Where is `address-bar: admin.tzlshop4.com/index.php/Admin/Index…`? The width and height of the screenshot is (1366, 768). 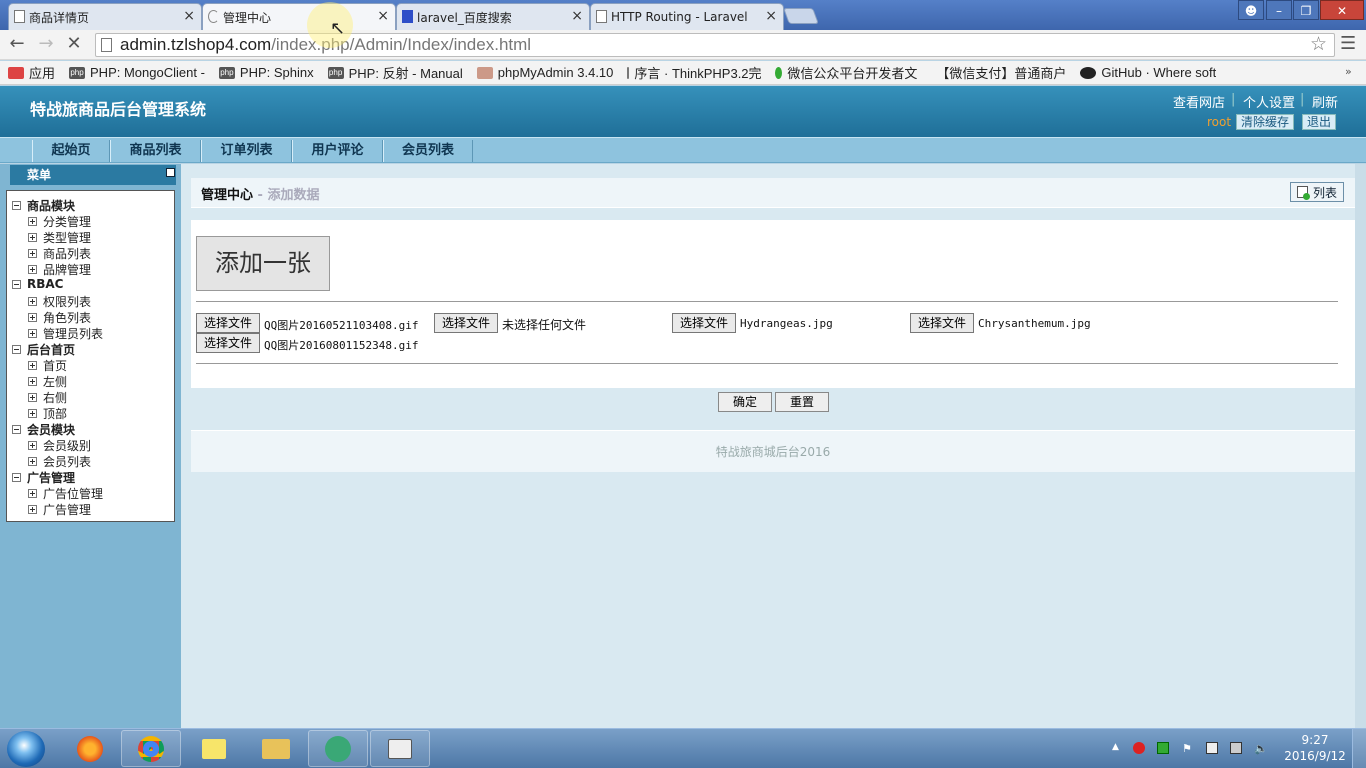 address-bar: admin.tzlshop4.com/index.php/Admin/Index… is located at coordinates (715, 45).